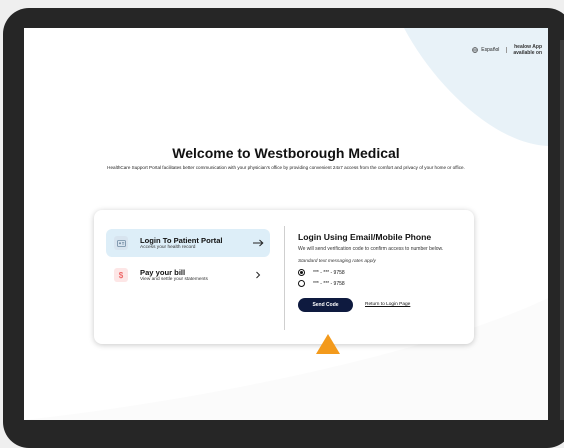 The height and width of the screenshot is (448, 564). I want to click on page-title: Welcome to Westborough Medical, so click(286, 153).